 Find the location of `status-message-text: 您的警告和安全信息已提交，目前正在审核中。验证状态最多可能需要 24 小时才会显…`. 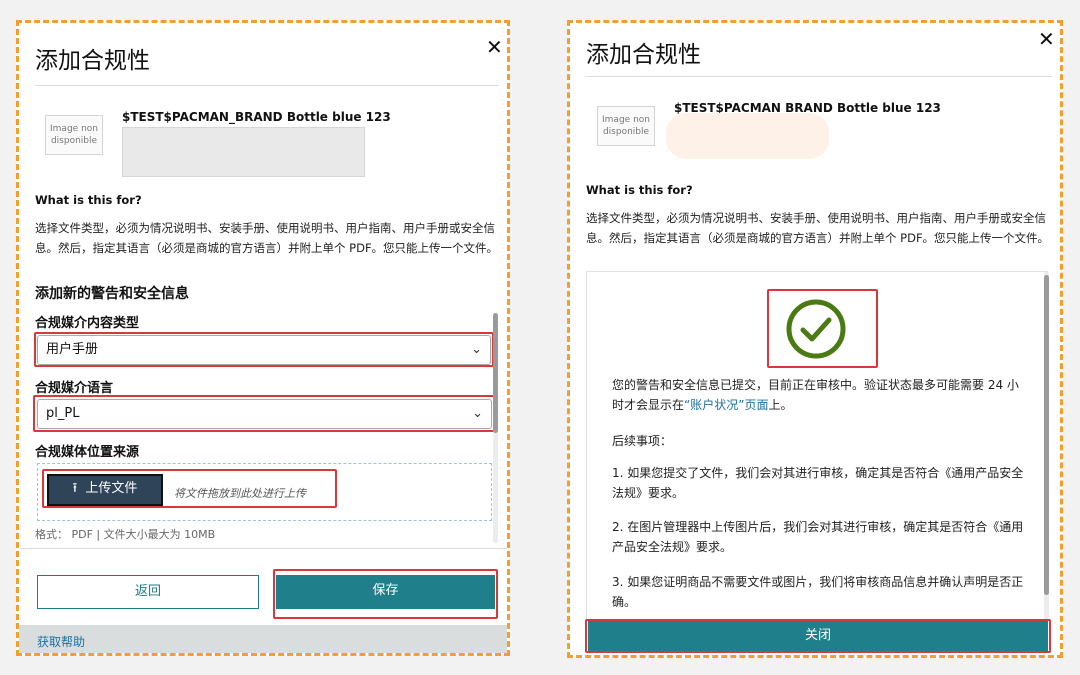

status-message-text: 您的警告和安全信息已提交，目前正在审核中。验证状态最多可能需要 24 小时才会显… is located at coordinates (815, 395).